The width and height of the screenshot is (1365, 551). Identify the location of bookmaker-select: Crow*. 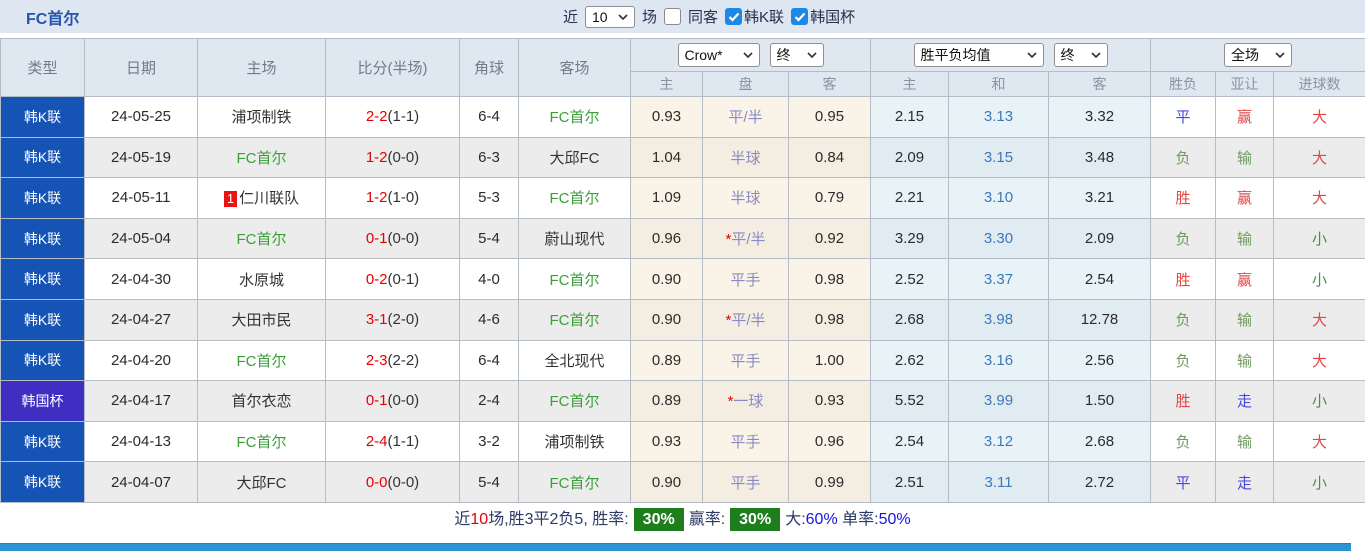
(718, 55).